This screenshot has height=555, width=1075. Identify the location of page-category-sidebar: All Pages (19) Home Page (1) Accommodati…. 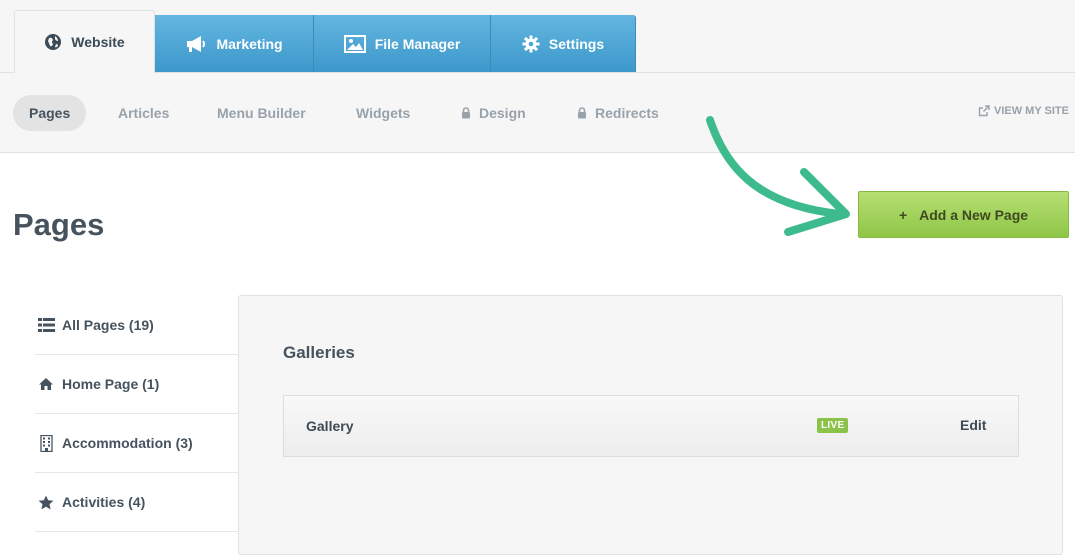
(136, 414).